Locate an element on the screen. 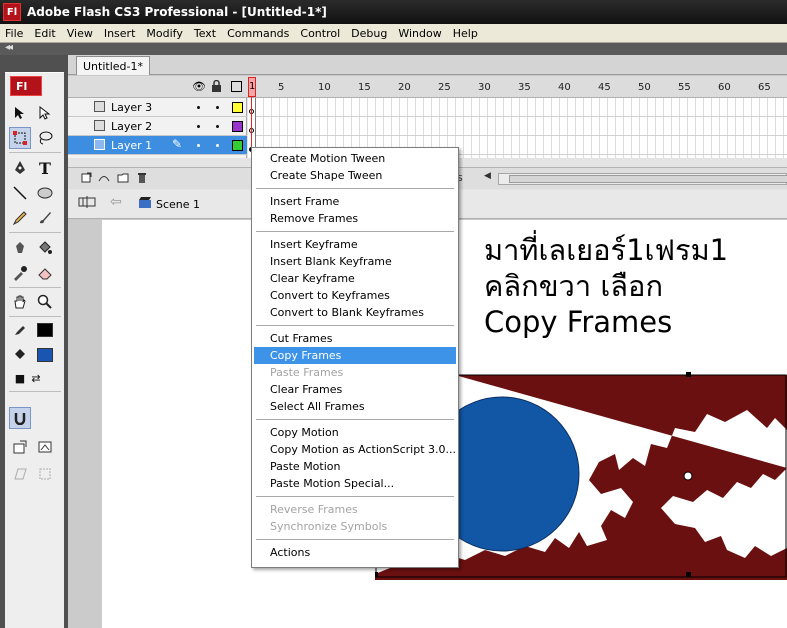 This screenshot has width=787, height=628. document-tab-bar: Untitled-1* is located at coordinates (427, 65).